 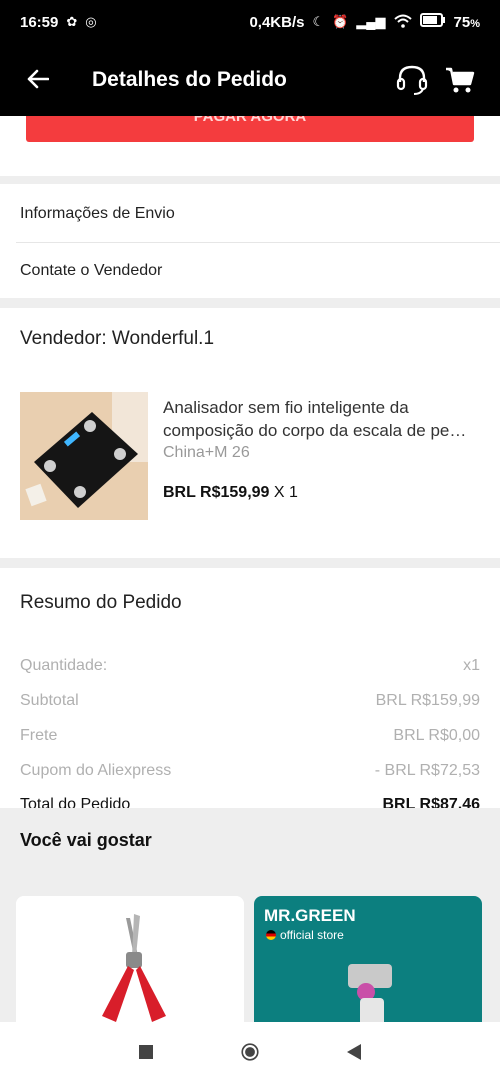 I want to click on seller-name: Vendedor: Wonderful.1, so click(x=117, y=339).